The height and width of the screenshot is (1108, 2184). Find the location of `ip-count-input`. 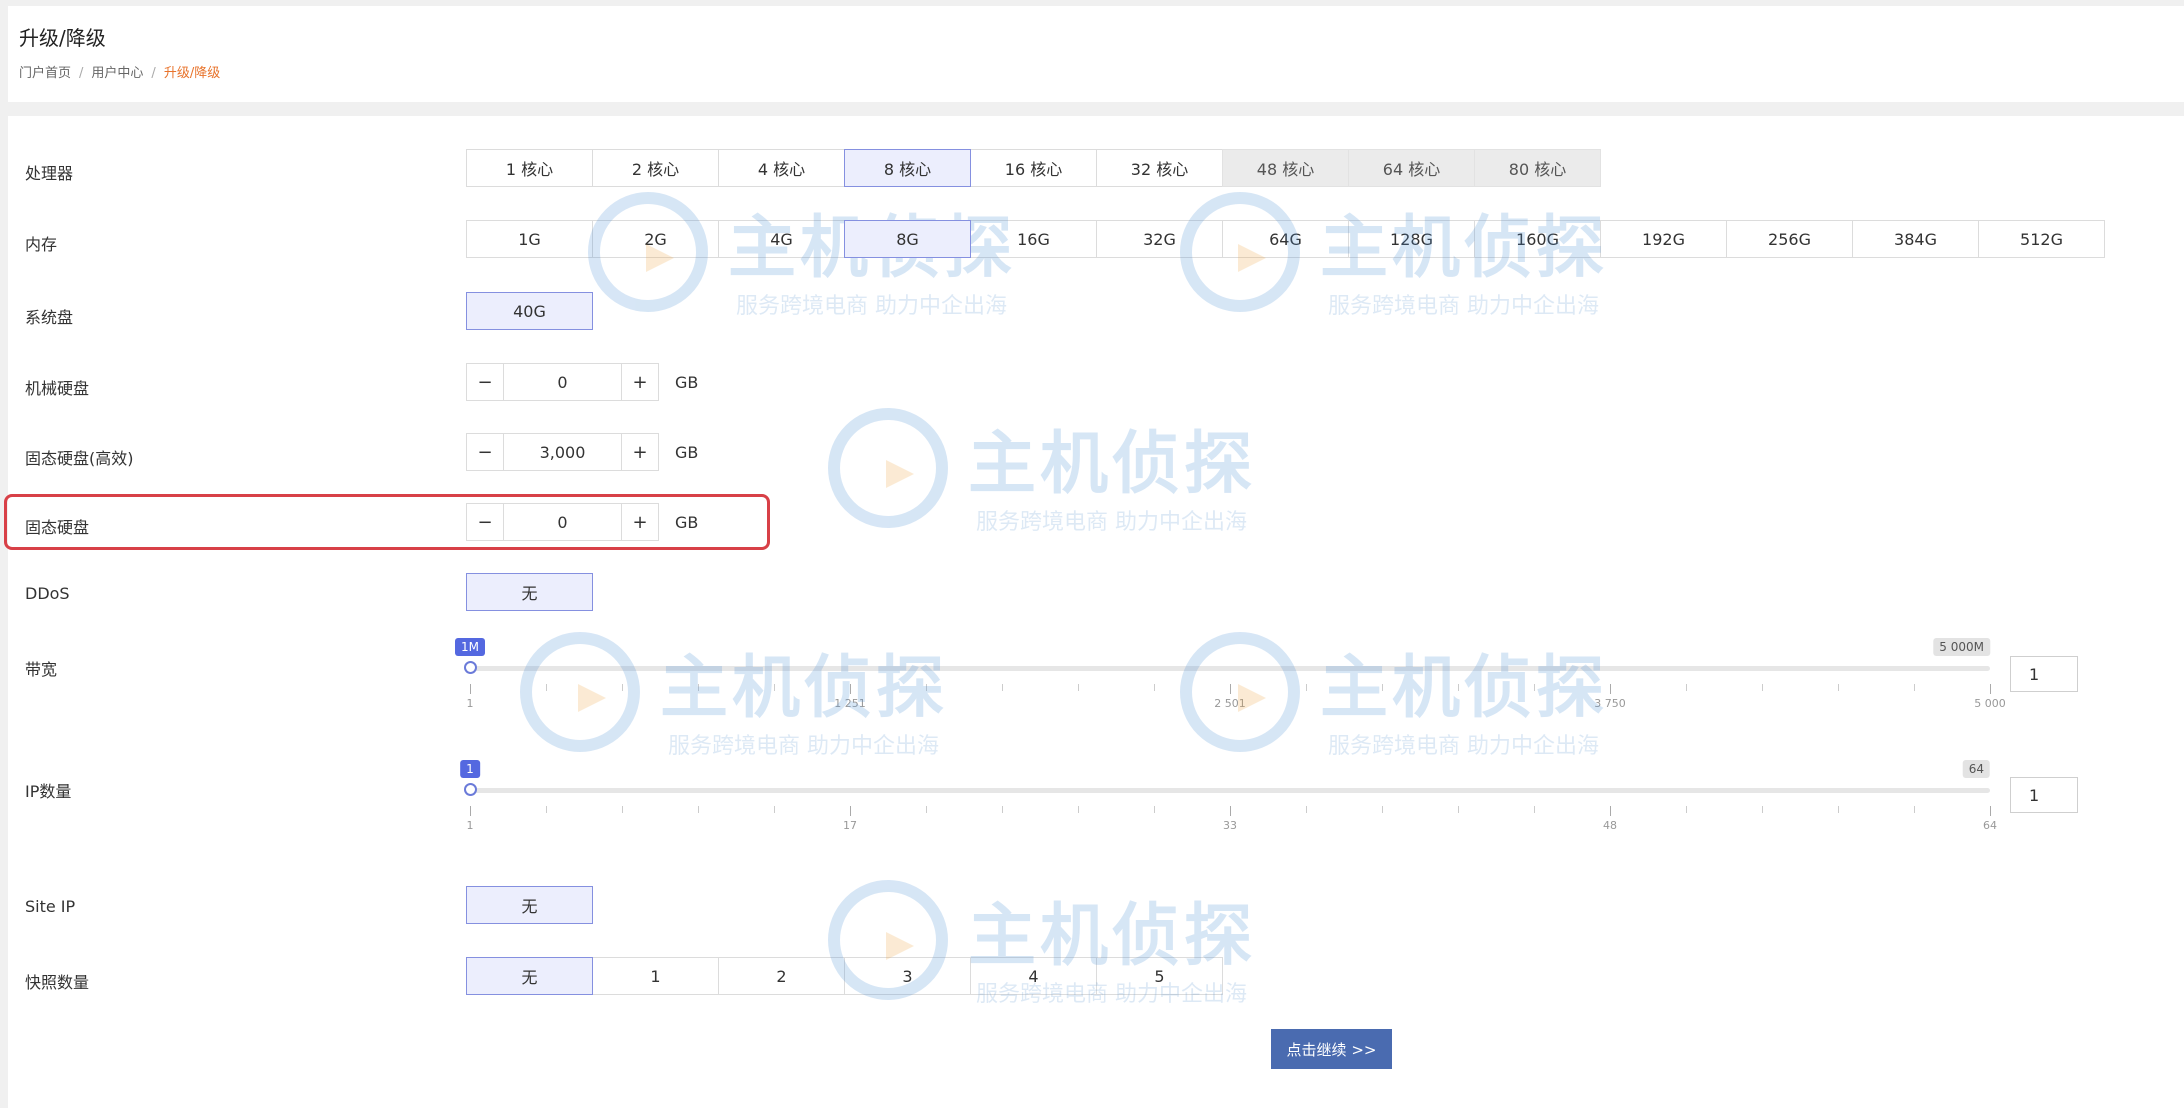

ip-count-input is located at coordinates (2044, 795).